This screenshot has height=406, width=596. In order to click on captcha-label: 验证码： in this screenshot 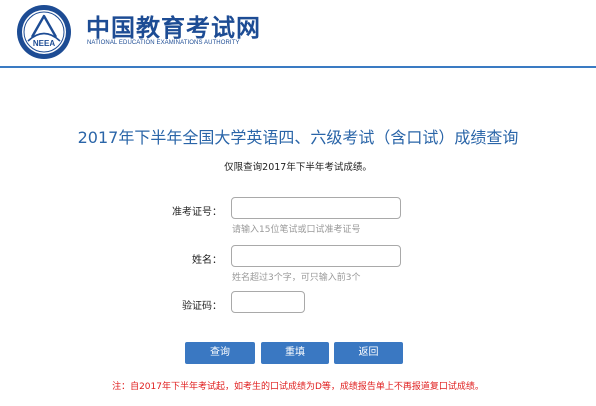, I will do `click(202, 306)`.